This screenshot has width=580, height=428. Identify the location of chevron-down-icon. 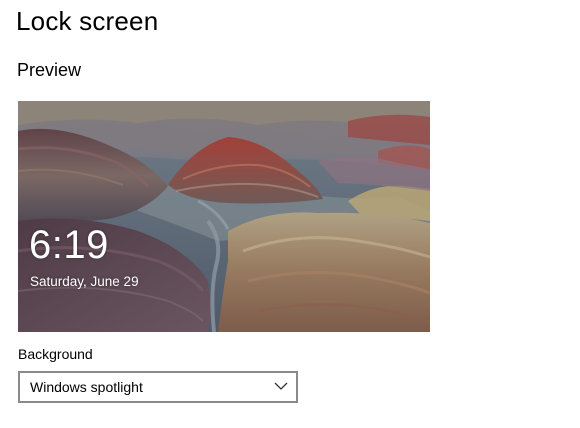
(281, 386).